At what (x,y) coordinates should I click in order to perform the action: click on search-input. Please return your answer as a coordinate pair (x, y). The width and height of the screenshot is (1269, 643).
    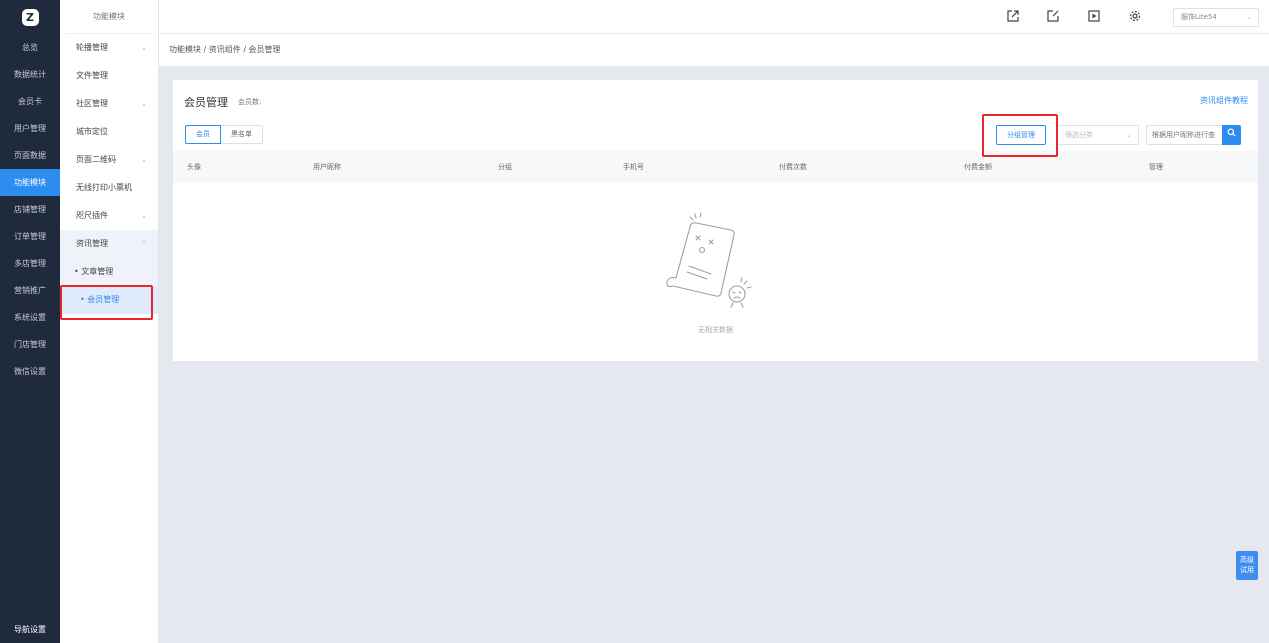
    Looking at the image, I should click on (1184, 135).